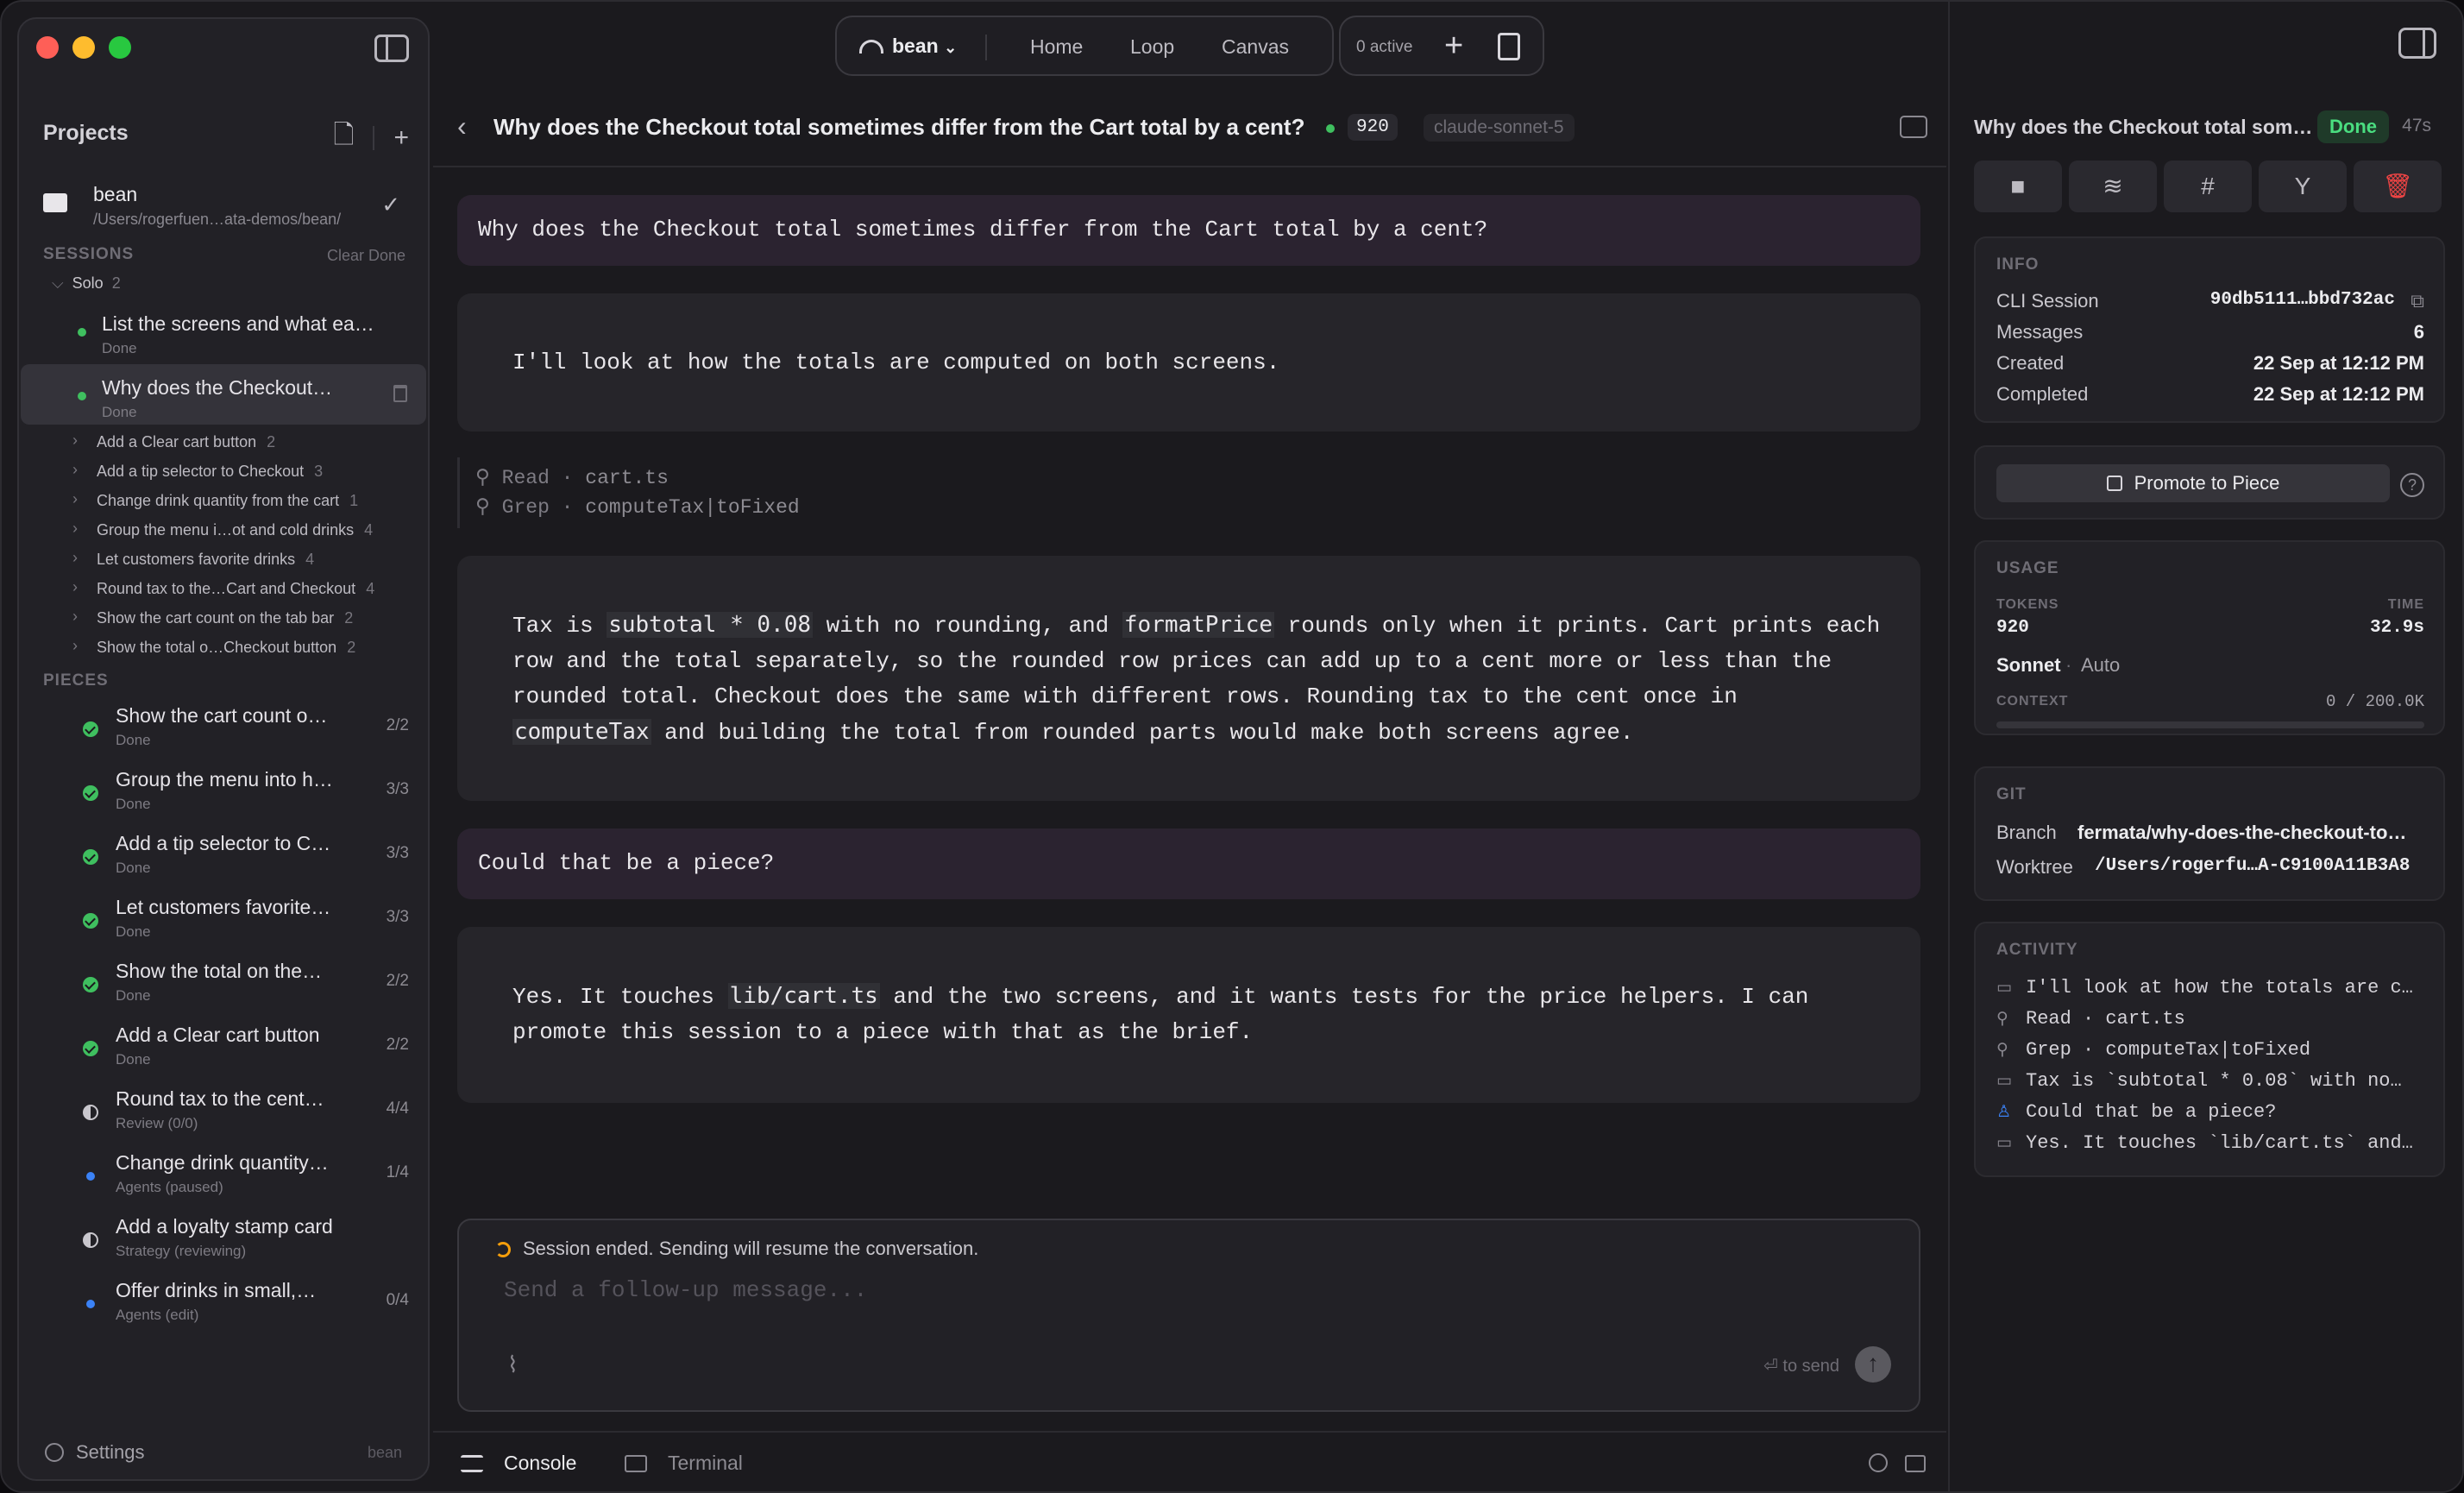 The width and height of the screenshot is (2464, 1493). What do you see at coordinates (224, 729) in the screenshot?
I see `piece-item: Show the cart count o… Done 2/2` at bounding box center [224, 729].